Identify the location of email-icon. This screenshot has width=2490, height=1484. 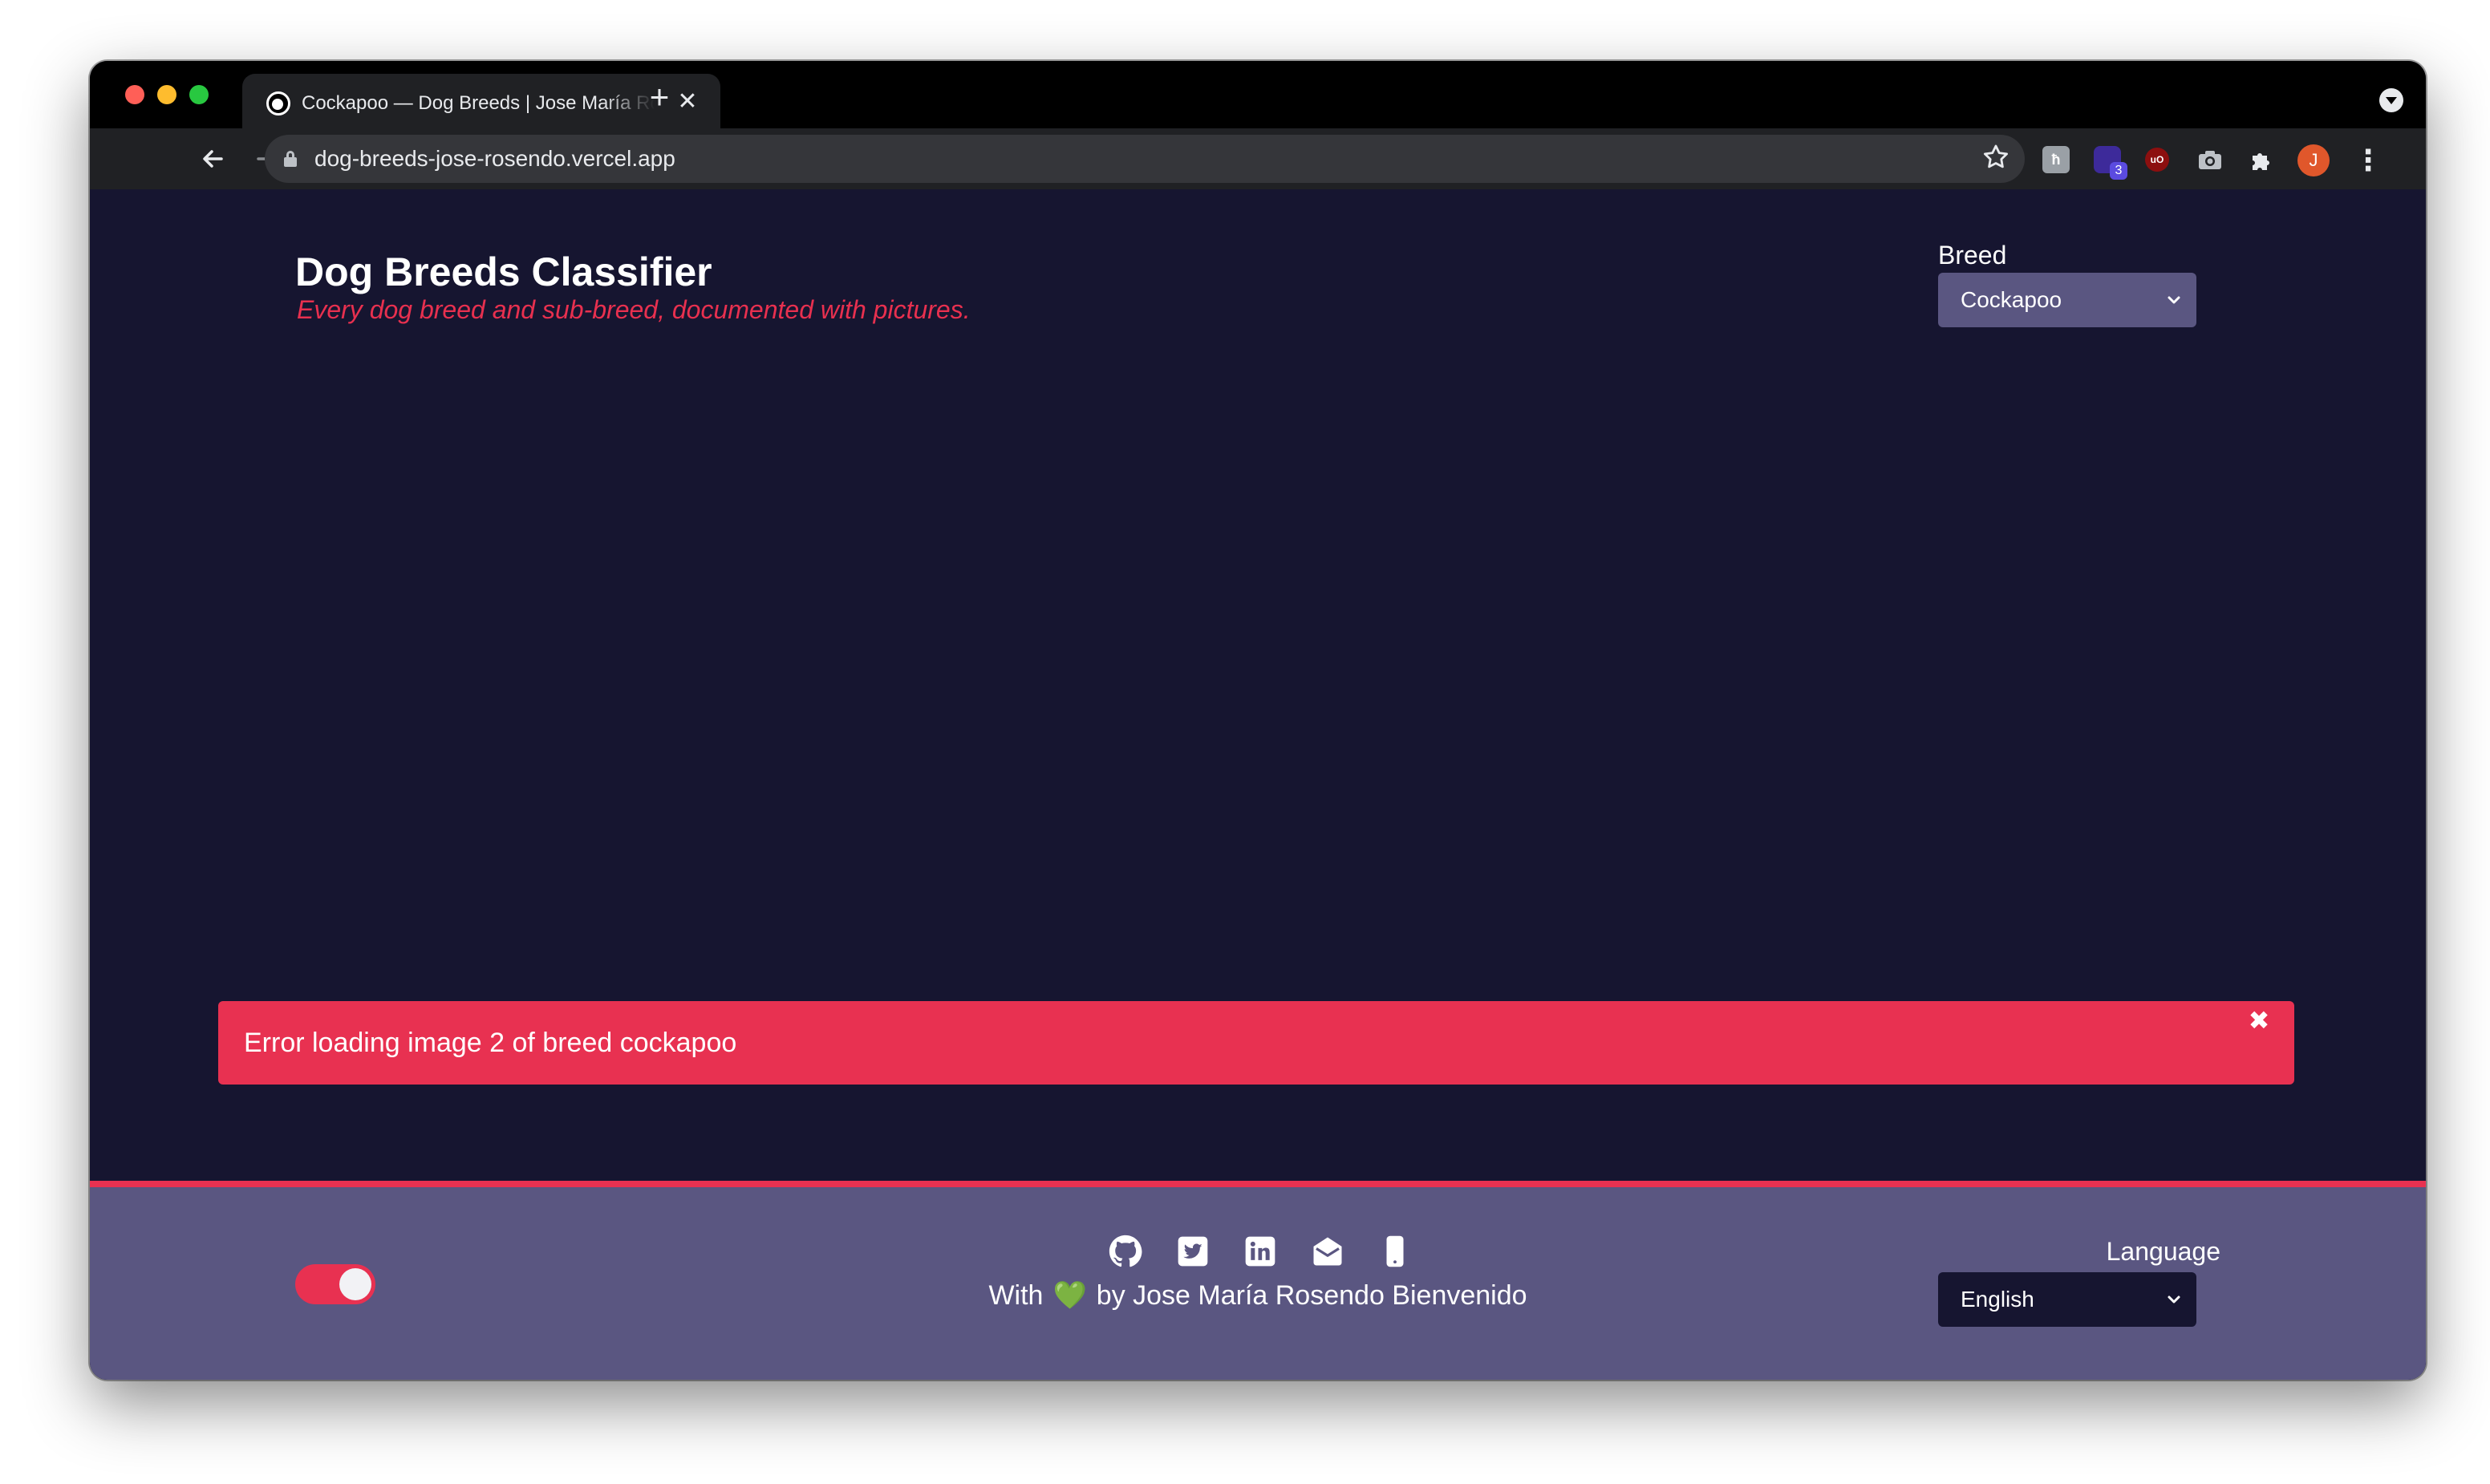
(1328, 1251).